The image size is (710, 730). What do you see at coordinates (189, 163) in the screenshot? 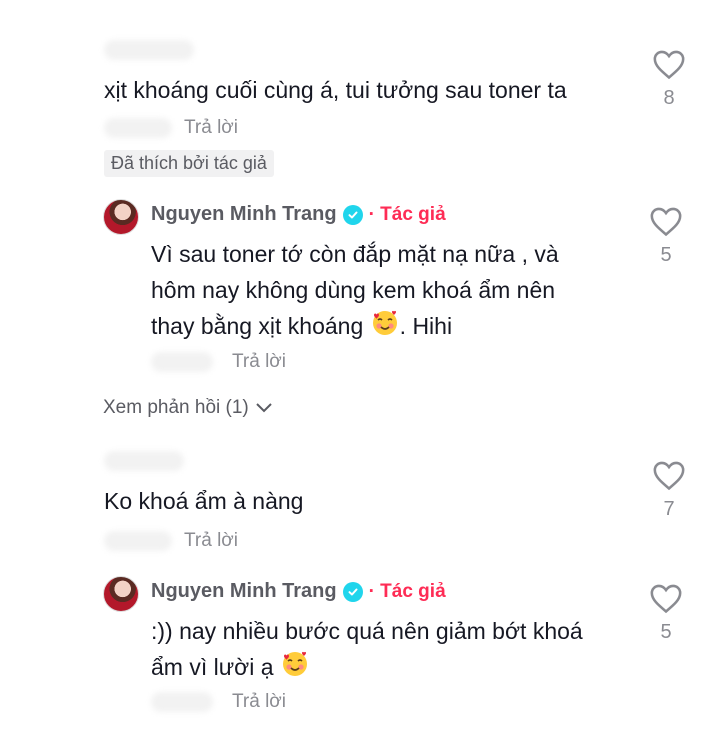
I see `liked-by-author-badge: Đã thích bởi tác giả` at bounding box center [189, 163].